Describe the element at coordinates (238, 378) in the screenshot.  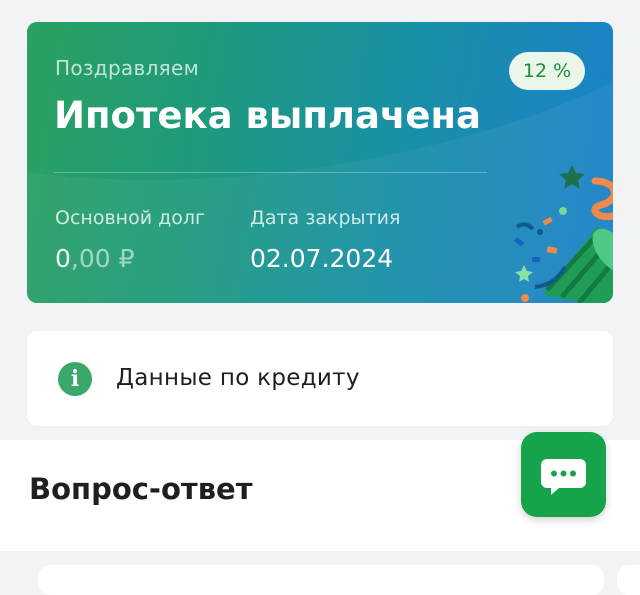
I see `credit-details-label: Данные по кредиту` at that location.